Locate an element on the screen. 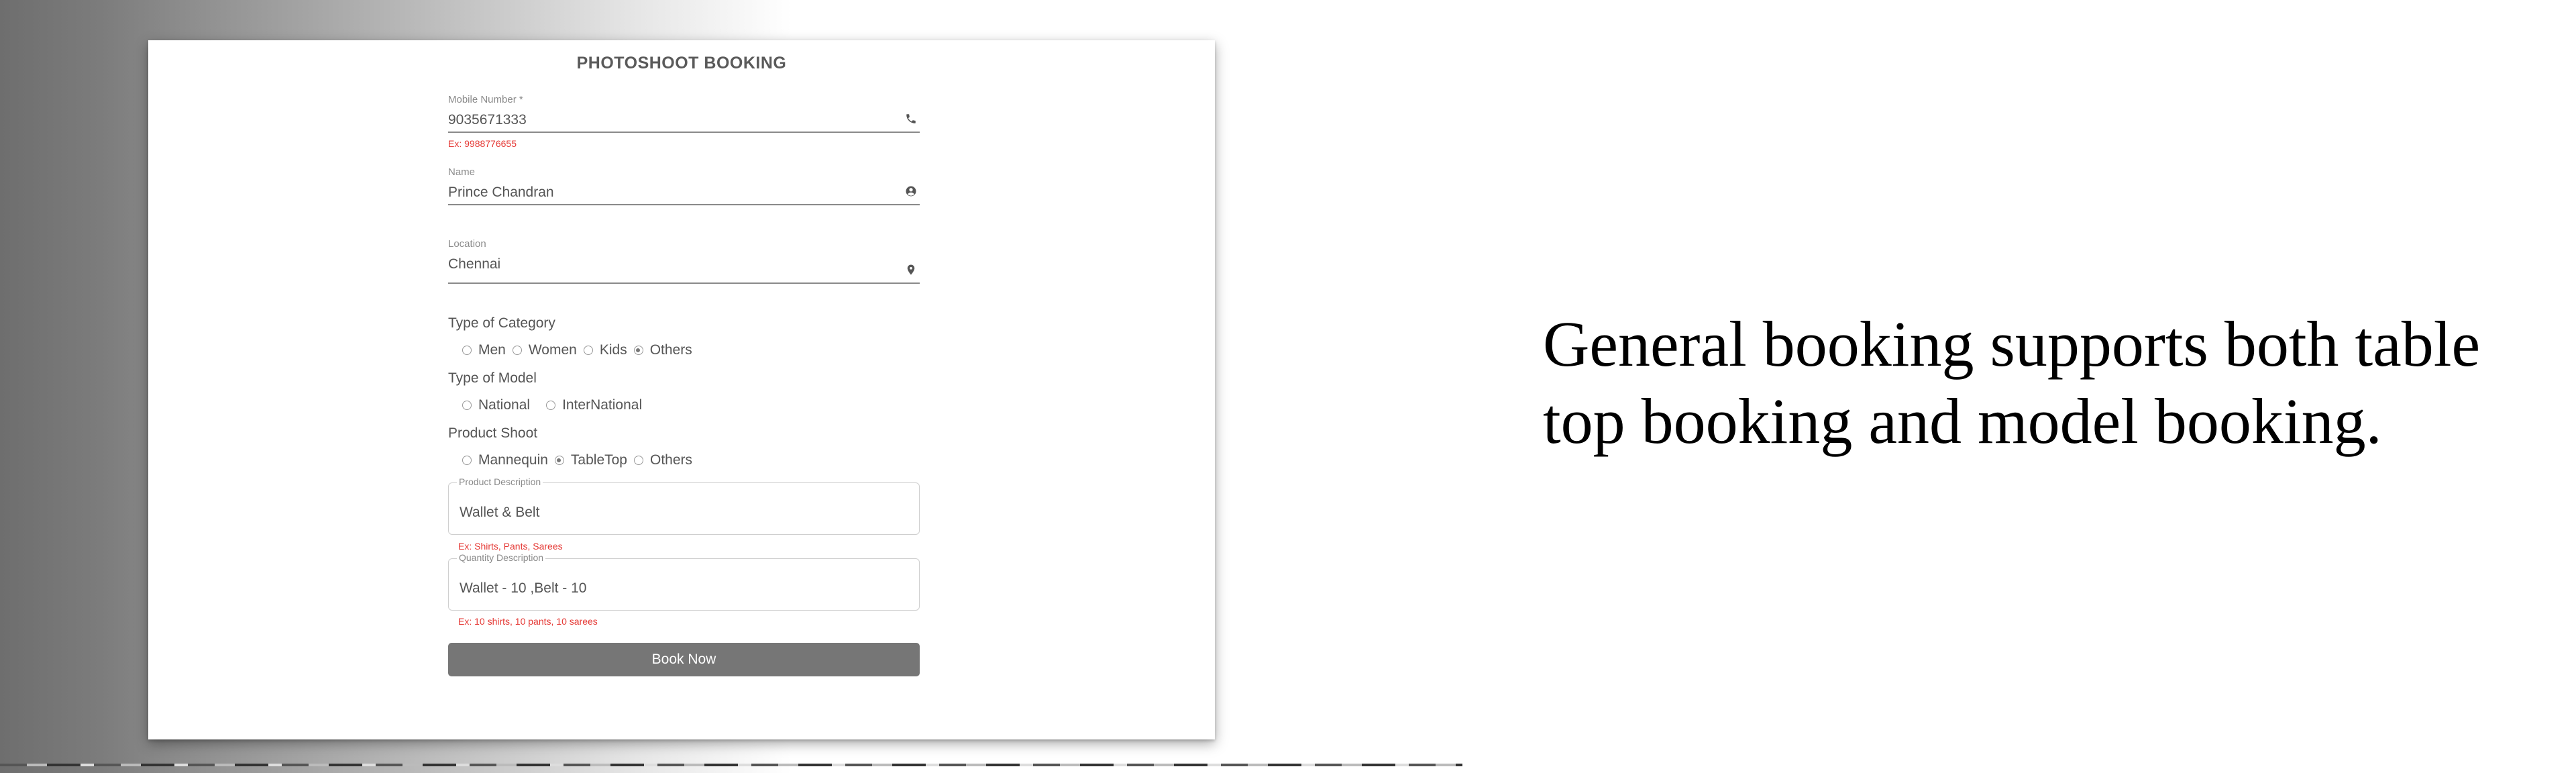 The height and width of the screenshot is (773, 2576). model-option-national: National is located at coordinates (496, 405).